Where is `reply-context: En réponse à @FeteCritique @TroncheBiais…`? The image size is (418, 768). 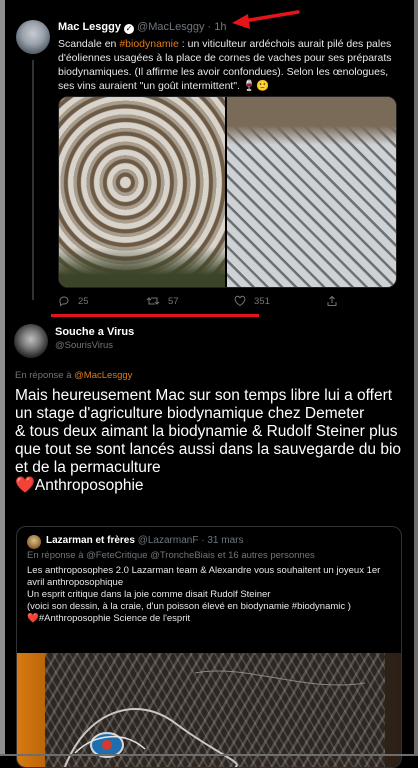
reply-context: En réponse à @FeteCritique @TroncheBiais… is located at coordinates (171, 555).